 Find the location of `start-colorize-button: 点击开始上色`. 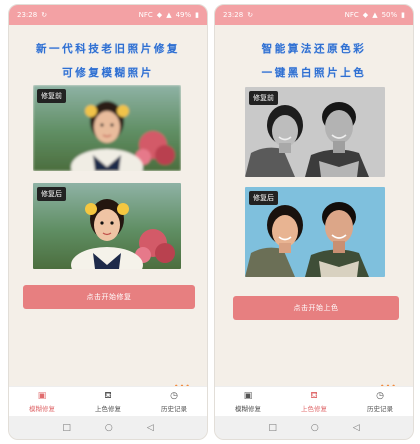

start-colorize-button: 点击开始上色 is located at coordinates (316, 308).